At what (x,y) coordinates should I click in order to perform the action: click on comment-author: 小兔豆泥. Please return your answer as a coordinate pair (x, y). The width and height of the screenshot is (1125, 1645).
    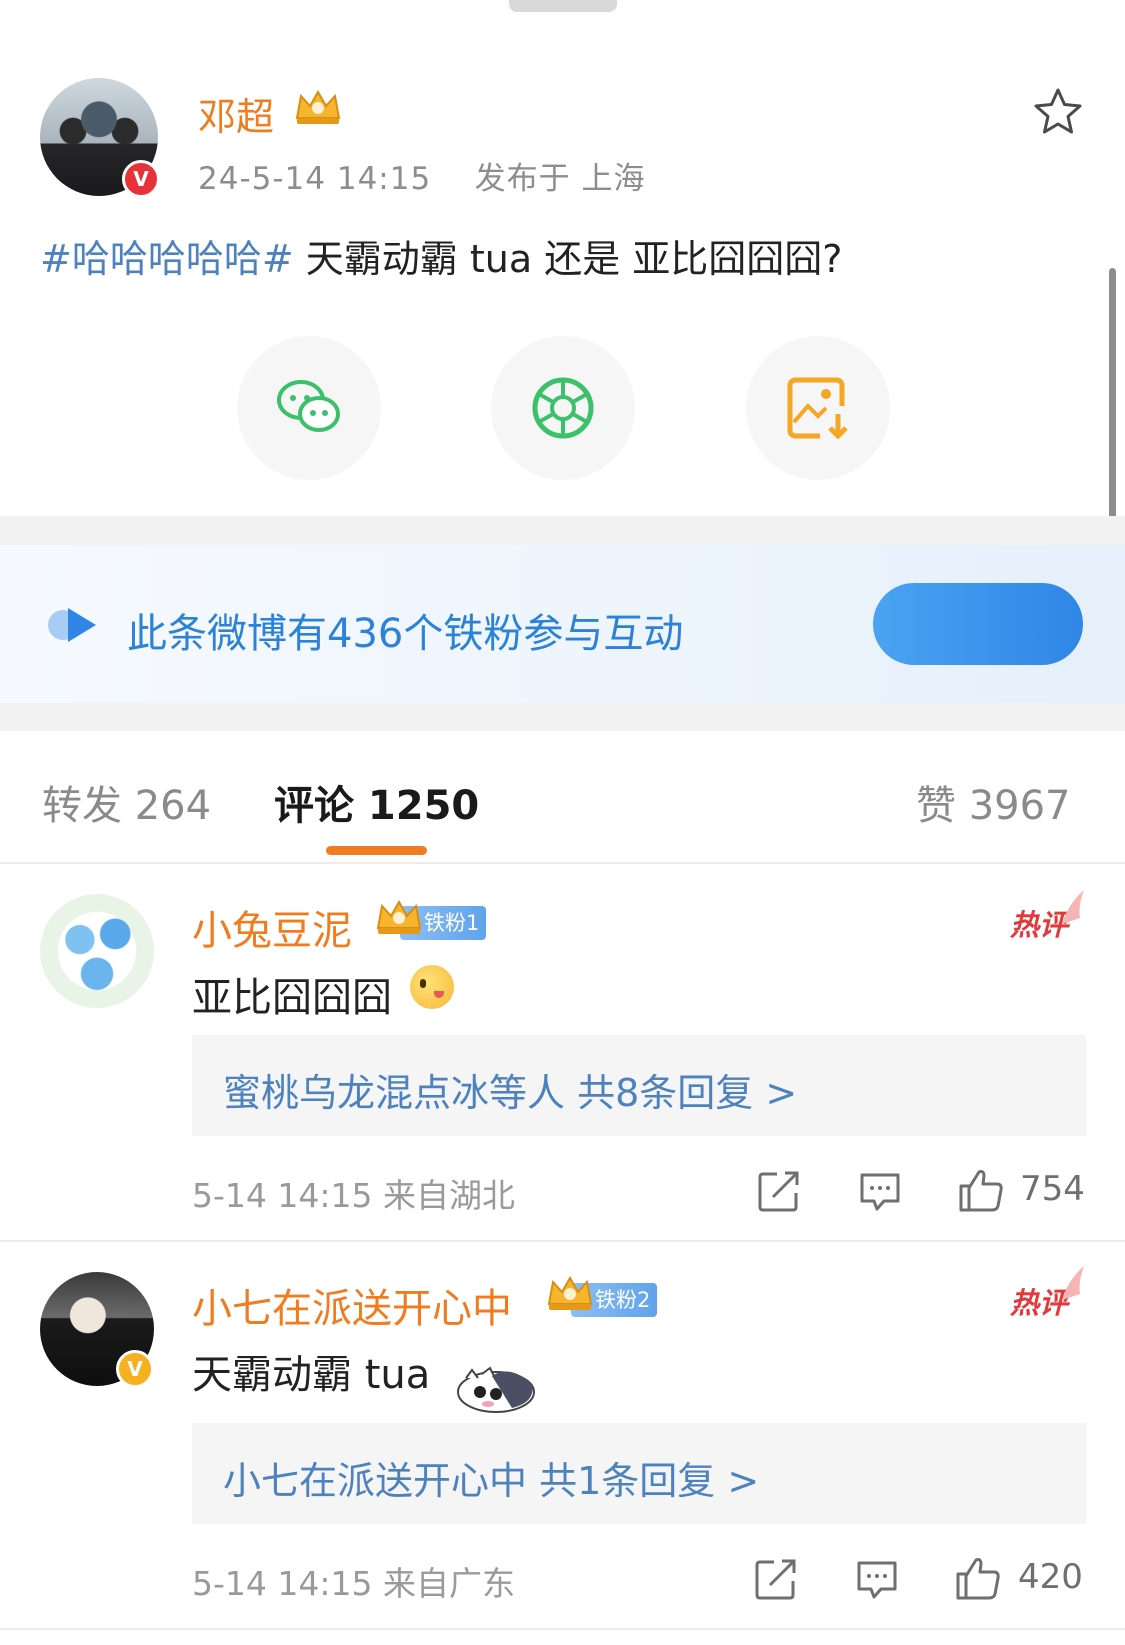
    Looking at the image, I should click on (272, 927).